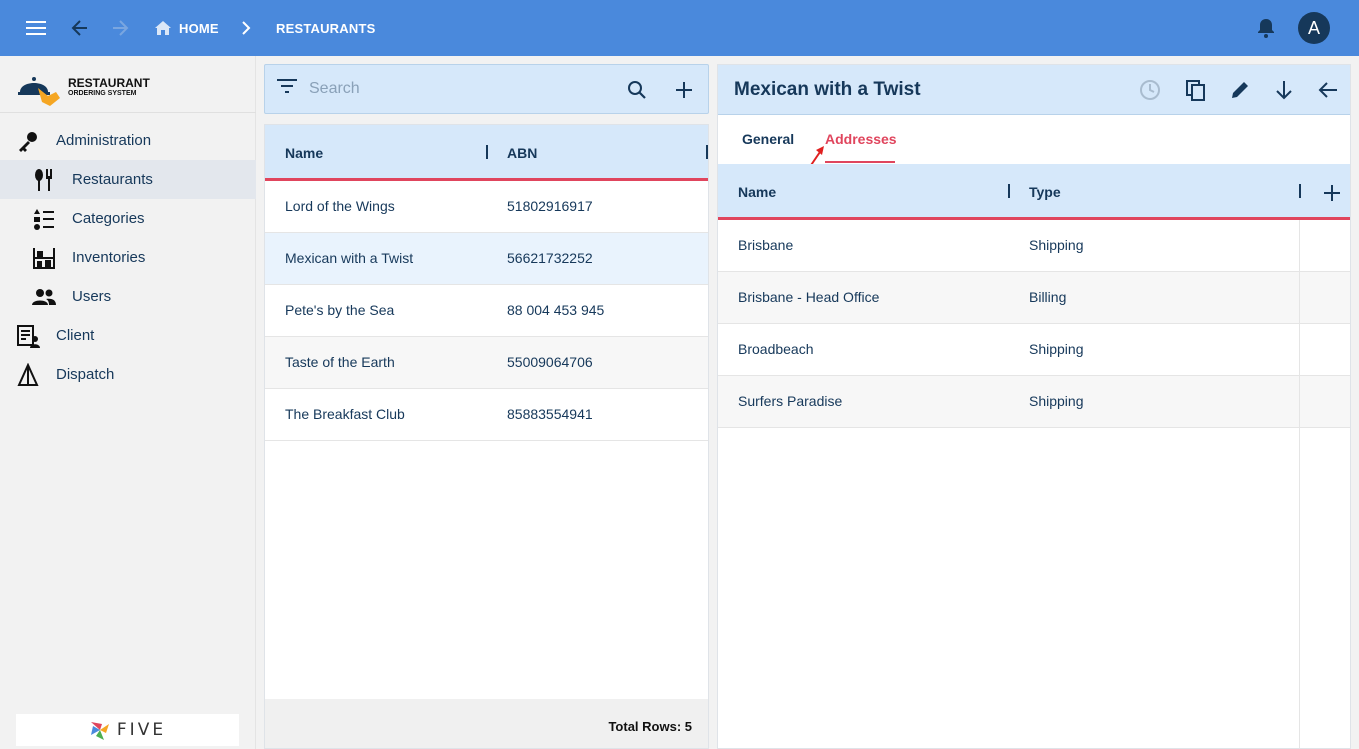 This screenshot has width=1359, height=749. Describe the element at coordinates (486, 207) in the screenshot. I see `table-row: Lord of the Wings 51802916917` at that location.